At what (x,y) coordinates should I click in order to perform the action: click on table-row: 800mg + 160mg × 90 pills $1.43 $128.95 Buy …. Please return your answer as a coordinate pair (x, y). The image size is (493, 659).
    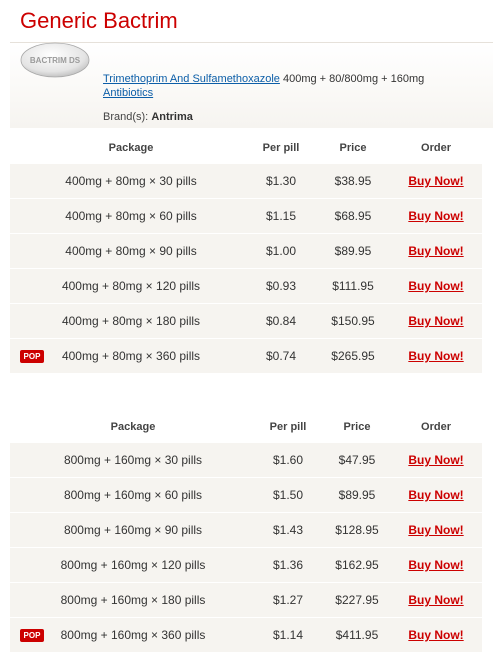
    Looking at the image, I should click on (246, 529).